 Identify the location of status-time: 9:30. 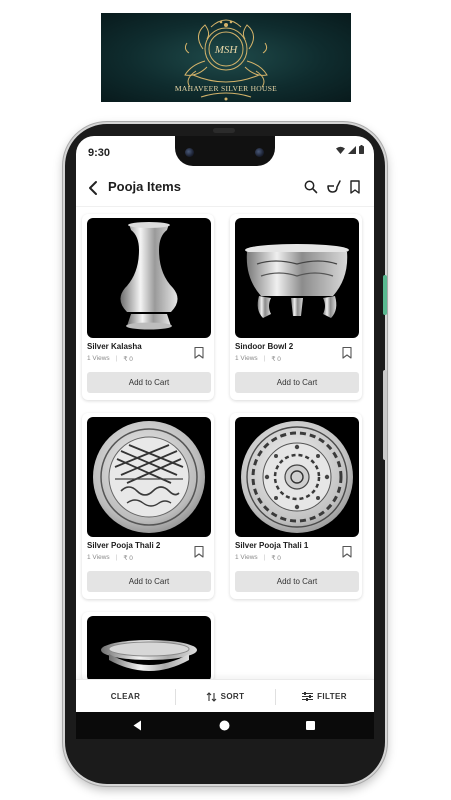
(99, 153).